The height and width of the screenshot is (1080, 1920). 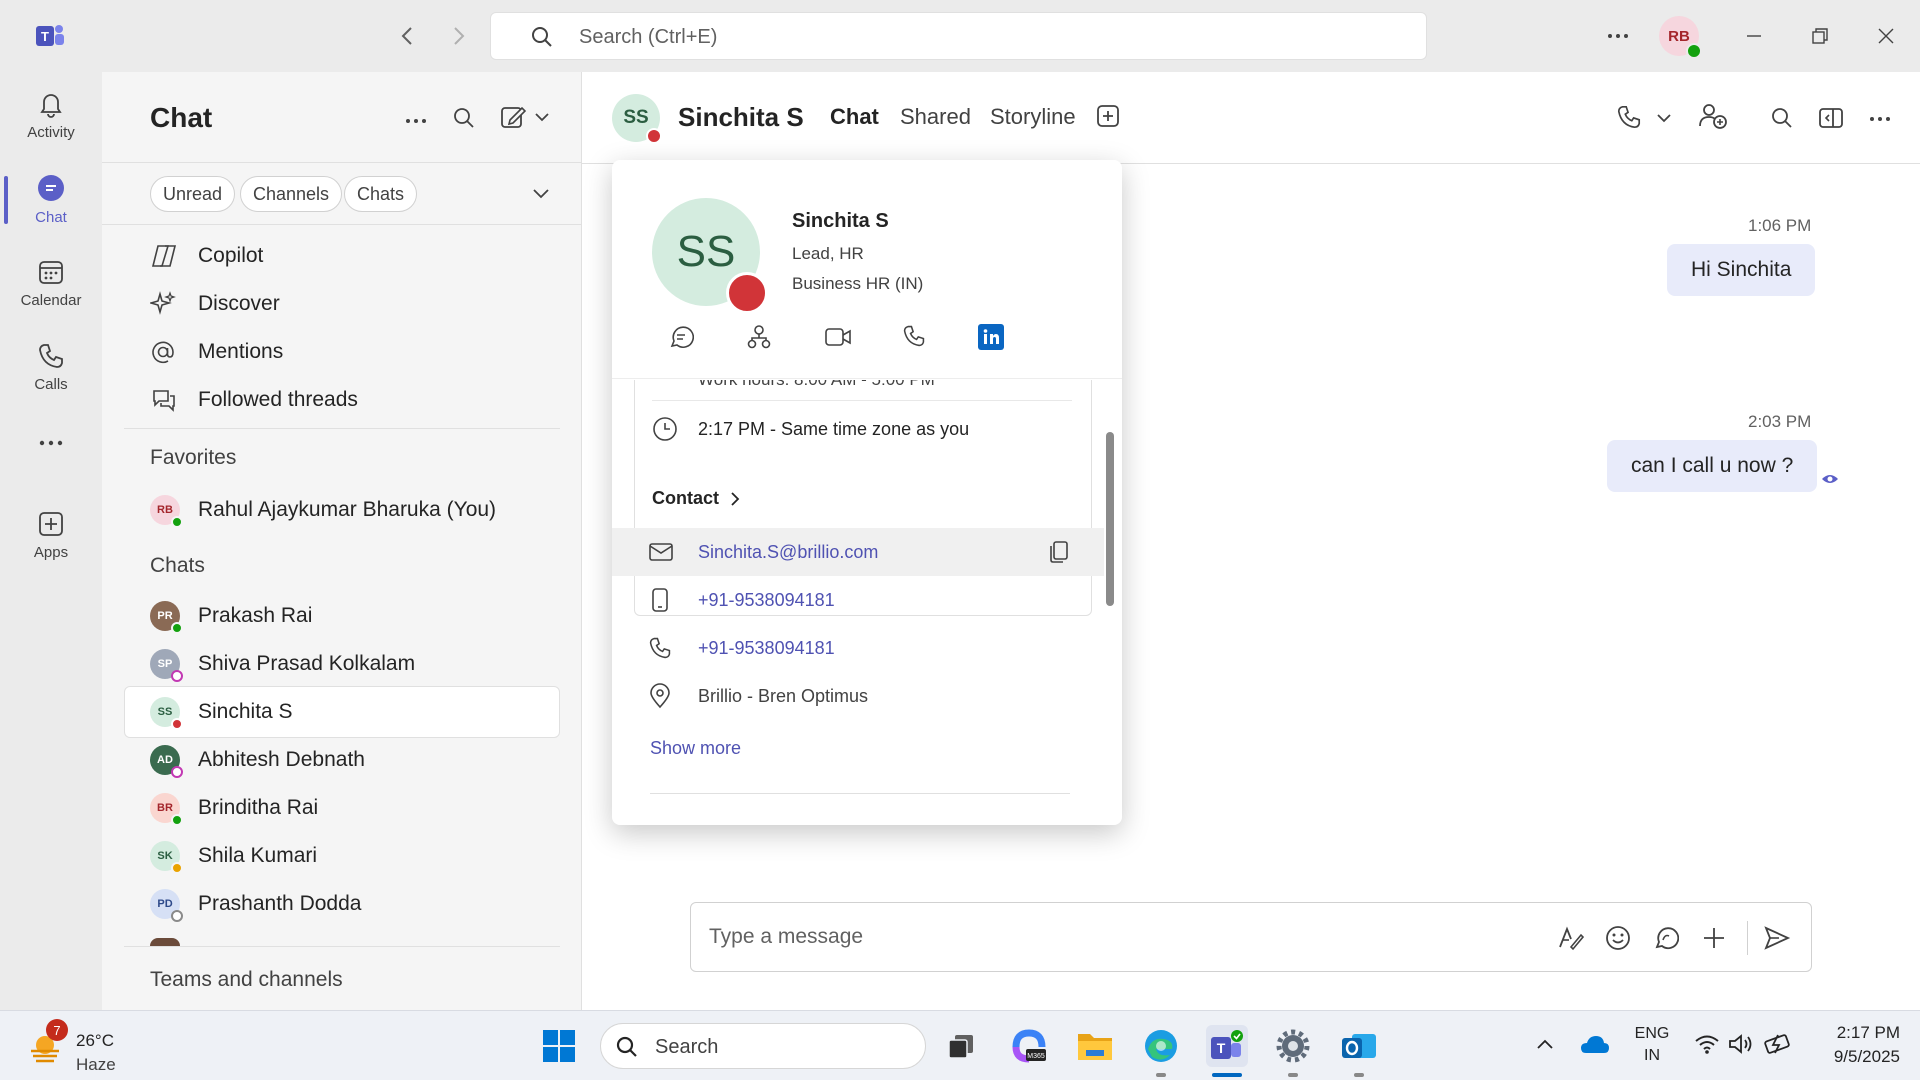 I want to click on nav-mentions: Mentions, so click(x=216, y=352).